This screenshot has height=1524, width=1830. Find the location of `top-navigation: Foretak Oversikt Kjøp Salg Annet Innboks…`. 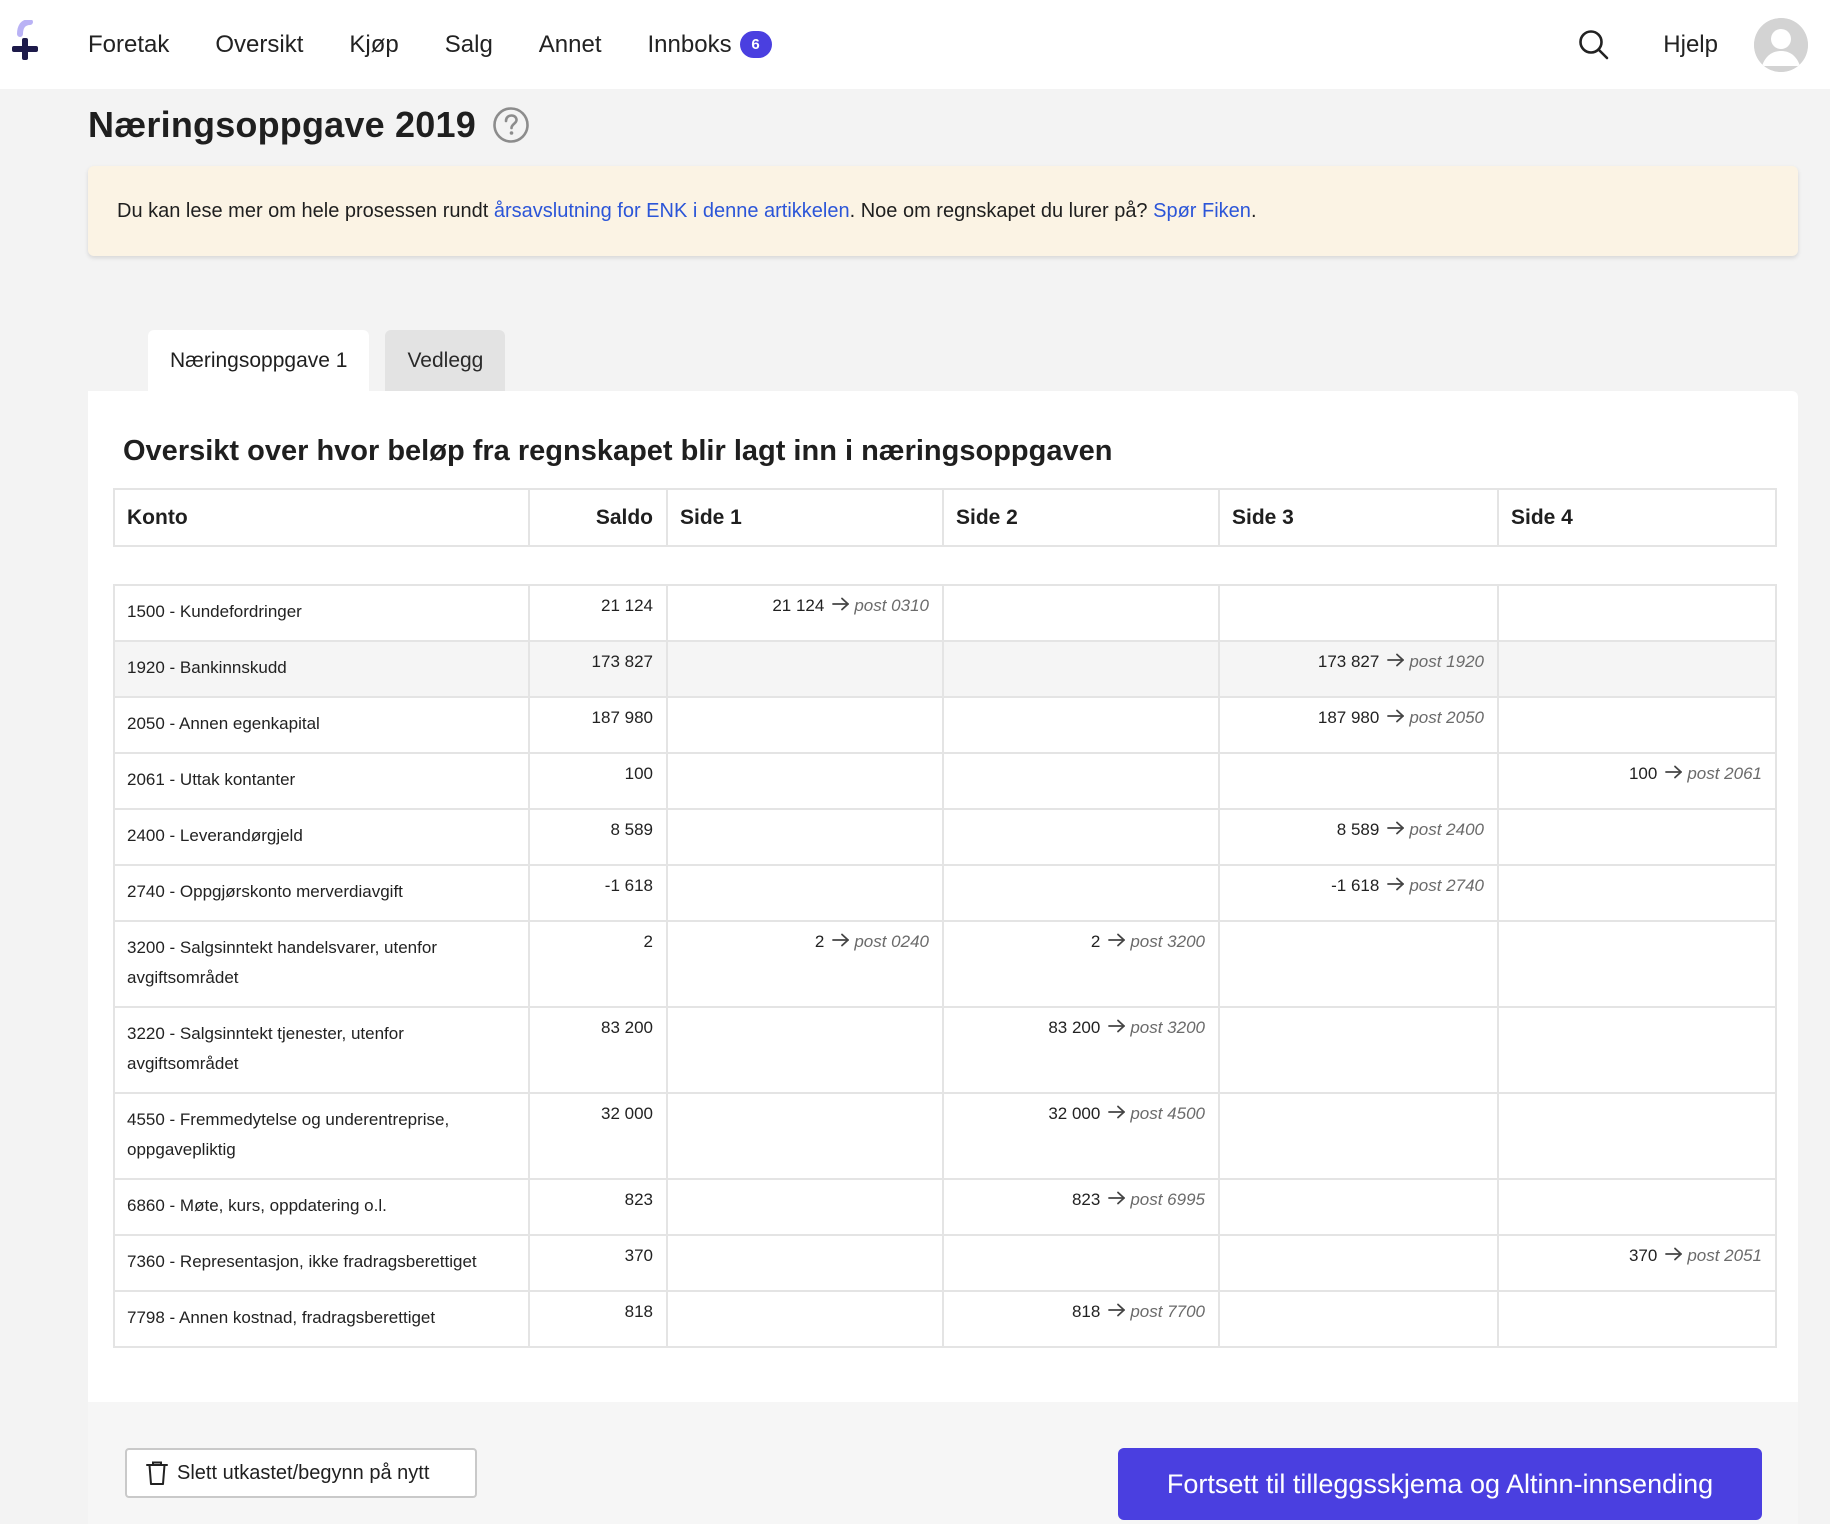

top-navigation: Foretak Oversikt Kjøp Salg Annet Innboks… is located at coordinates (915, 44).